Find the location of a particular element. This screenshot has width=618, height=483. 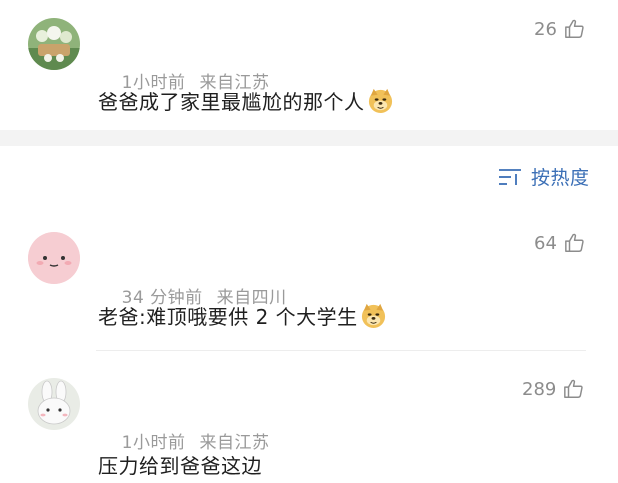

green-photo-avatar-icon is located at coordinates (54, 44).